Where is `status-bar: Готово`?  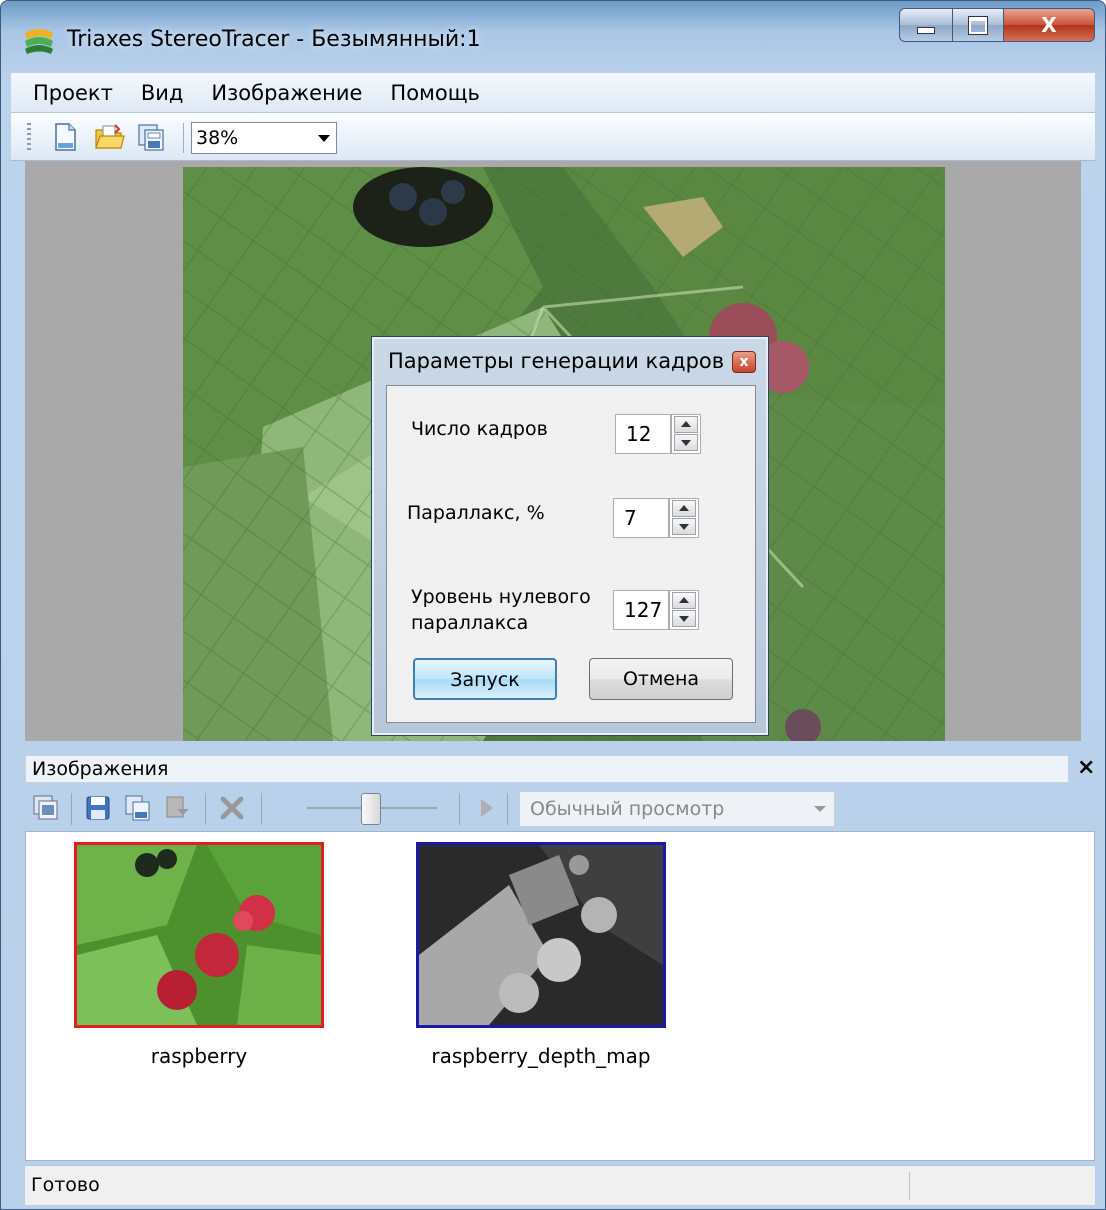 status-bar: Готово is located at coordinates (560, 1185).